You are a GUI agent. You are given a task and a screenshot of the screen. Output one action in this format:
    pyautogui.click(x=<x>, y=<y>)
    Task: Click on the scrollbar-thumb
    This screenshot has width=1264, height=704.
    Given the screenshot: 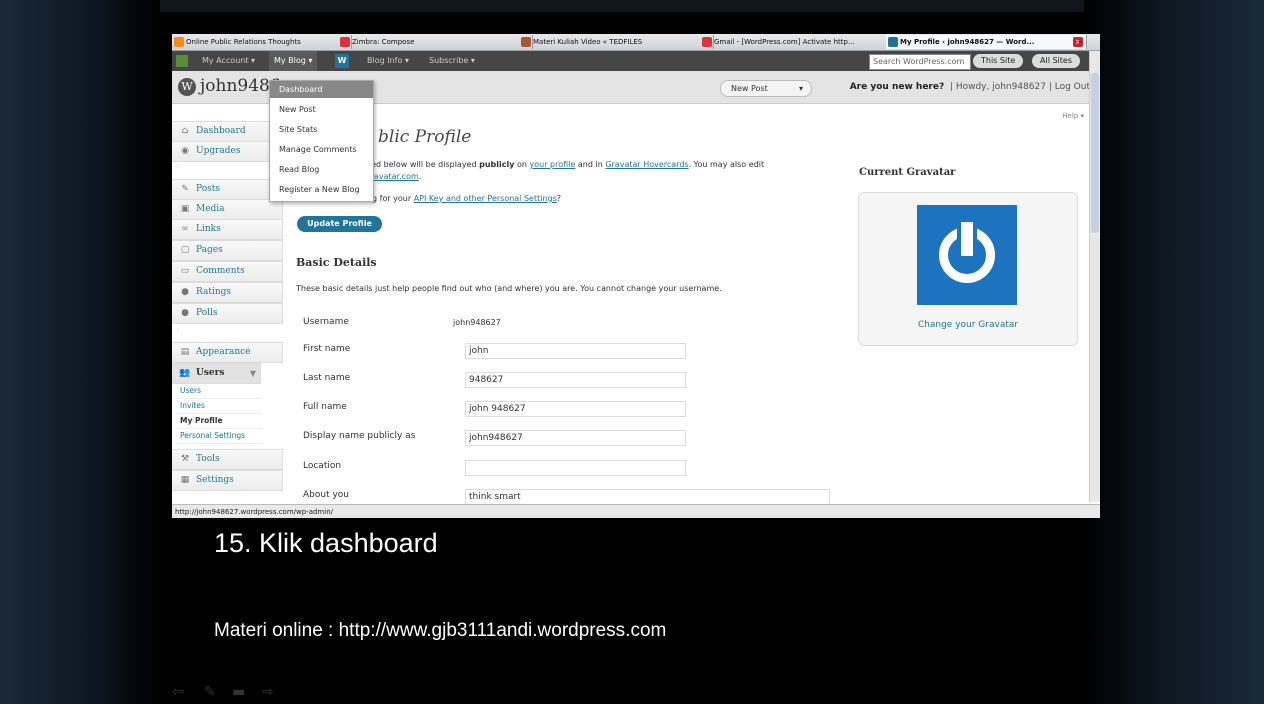 What is the action you would take?
    pyautogui.click(x=1095, y=153)
    